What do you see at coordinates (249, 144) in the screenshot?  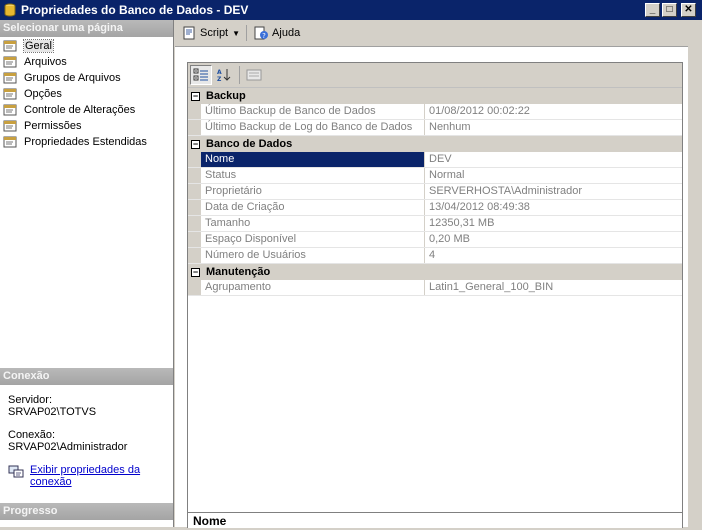 I see `category-name: Banco de Dados` at bounding box center [249, 144].